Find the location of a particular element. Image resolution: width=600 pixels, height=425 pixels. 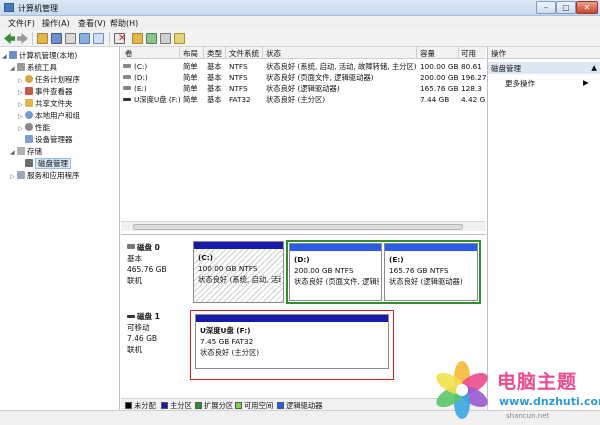

disk-type: 可移动 is located at coordinates (138, 327).